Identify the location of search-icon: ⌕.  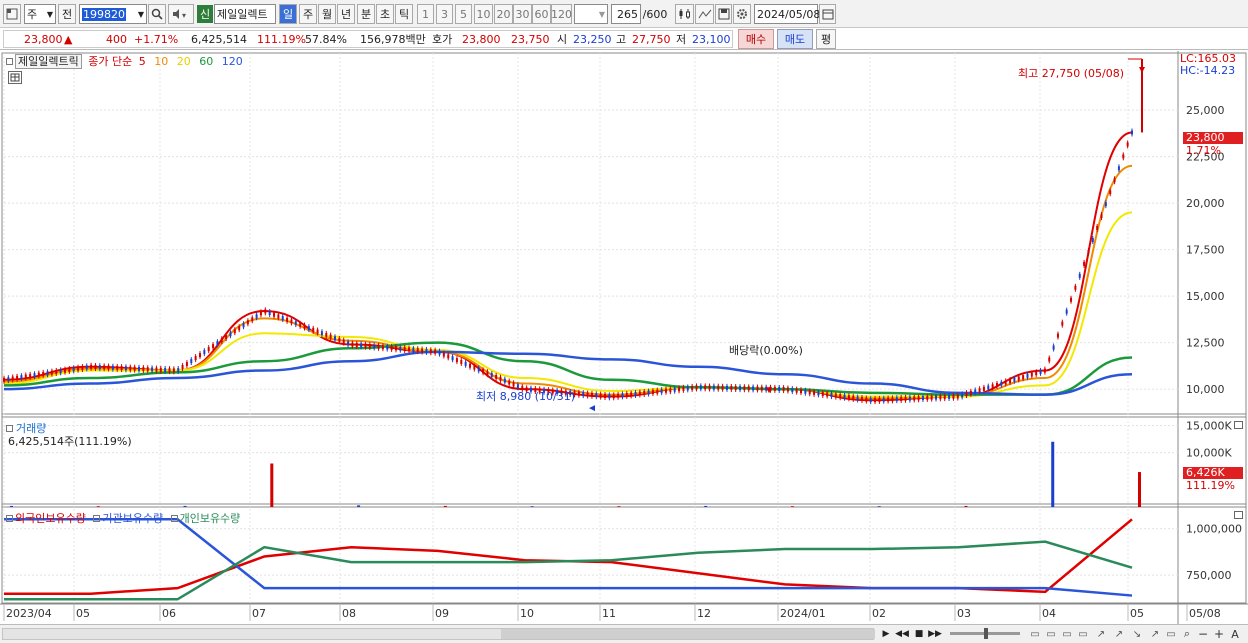
(1187, 634).